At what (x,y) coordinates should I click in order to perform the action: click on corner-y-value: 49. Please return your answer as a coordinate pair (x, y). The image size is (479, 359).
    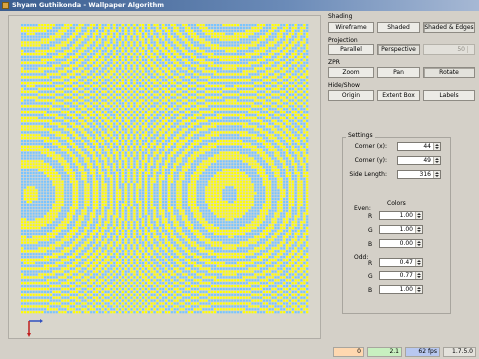
    Looking at the image, I should click on (427, 160).